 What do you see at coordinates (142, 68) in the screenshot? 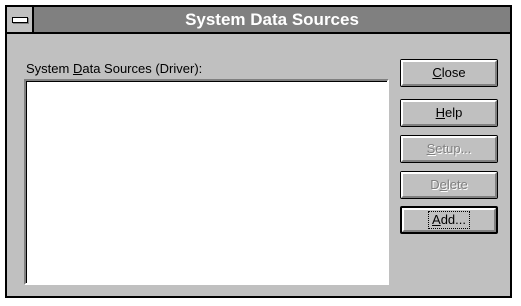
I see `list-label-suffix: ata Sources (Driver):` at bounding box center [142, 68].